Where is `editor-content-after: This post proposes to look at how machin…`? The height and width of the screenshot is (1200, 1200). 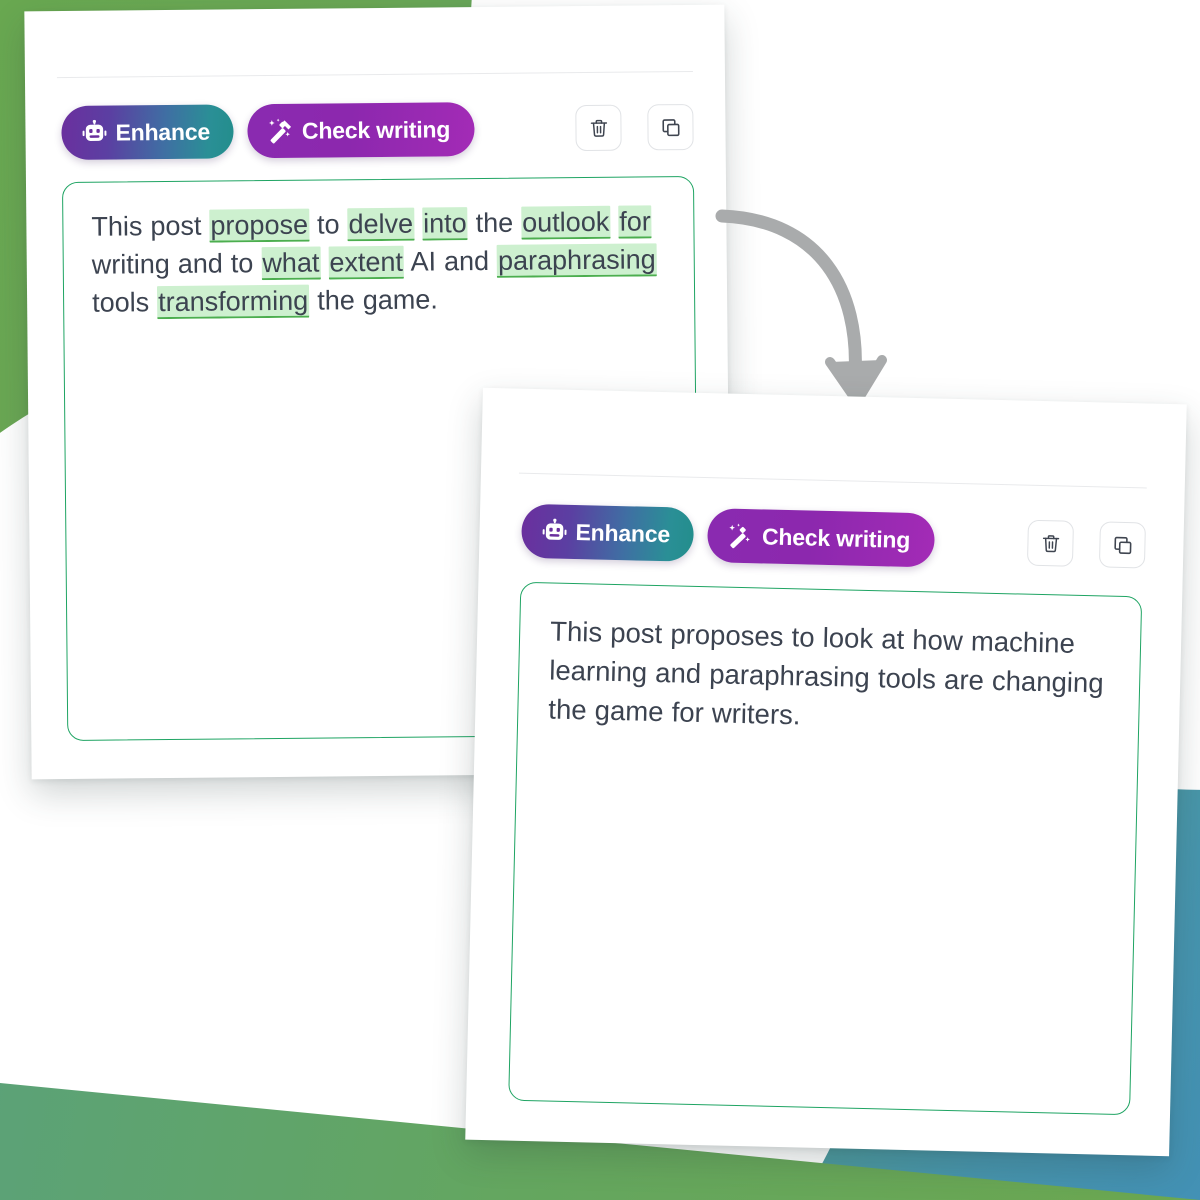 editor-content-after: This post proposes to look at how machin… is located at coordinates (831, 676).